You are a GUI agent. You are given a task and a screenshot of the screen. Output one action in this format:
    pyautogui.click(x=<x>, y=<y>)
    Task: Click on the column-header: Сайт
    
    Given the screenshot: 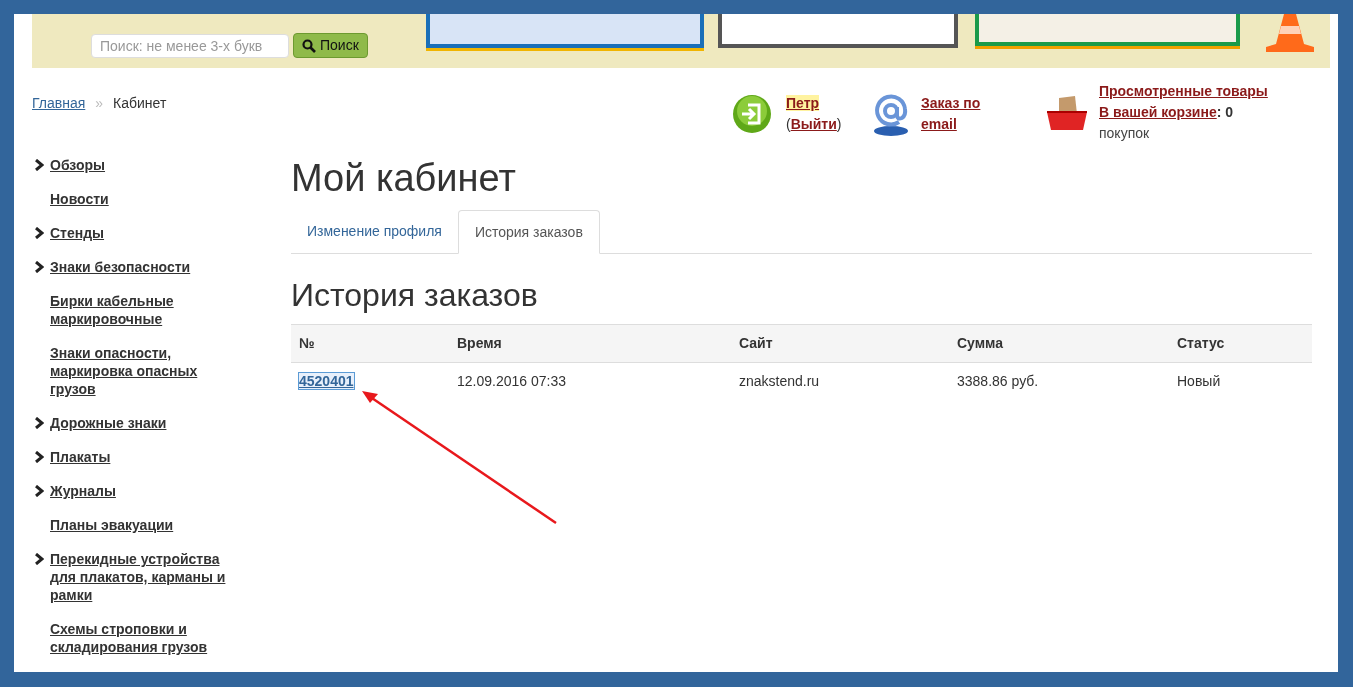 What is the action you would take?
    pyautogui.click(x=840, y=343)
    